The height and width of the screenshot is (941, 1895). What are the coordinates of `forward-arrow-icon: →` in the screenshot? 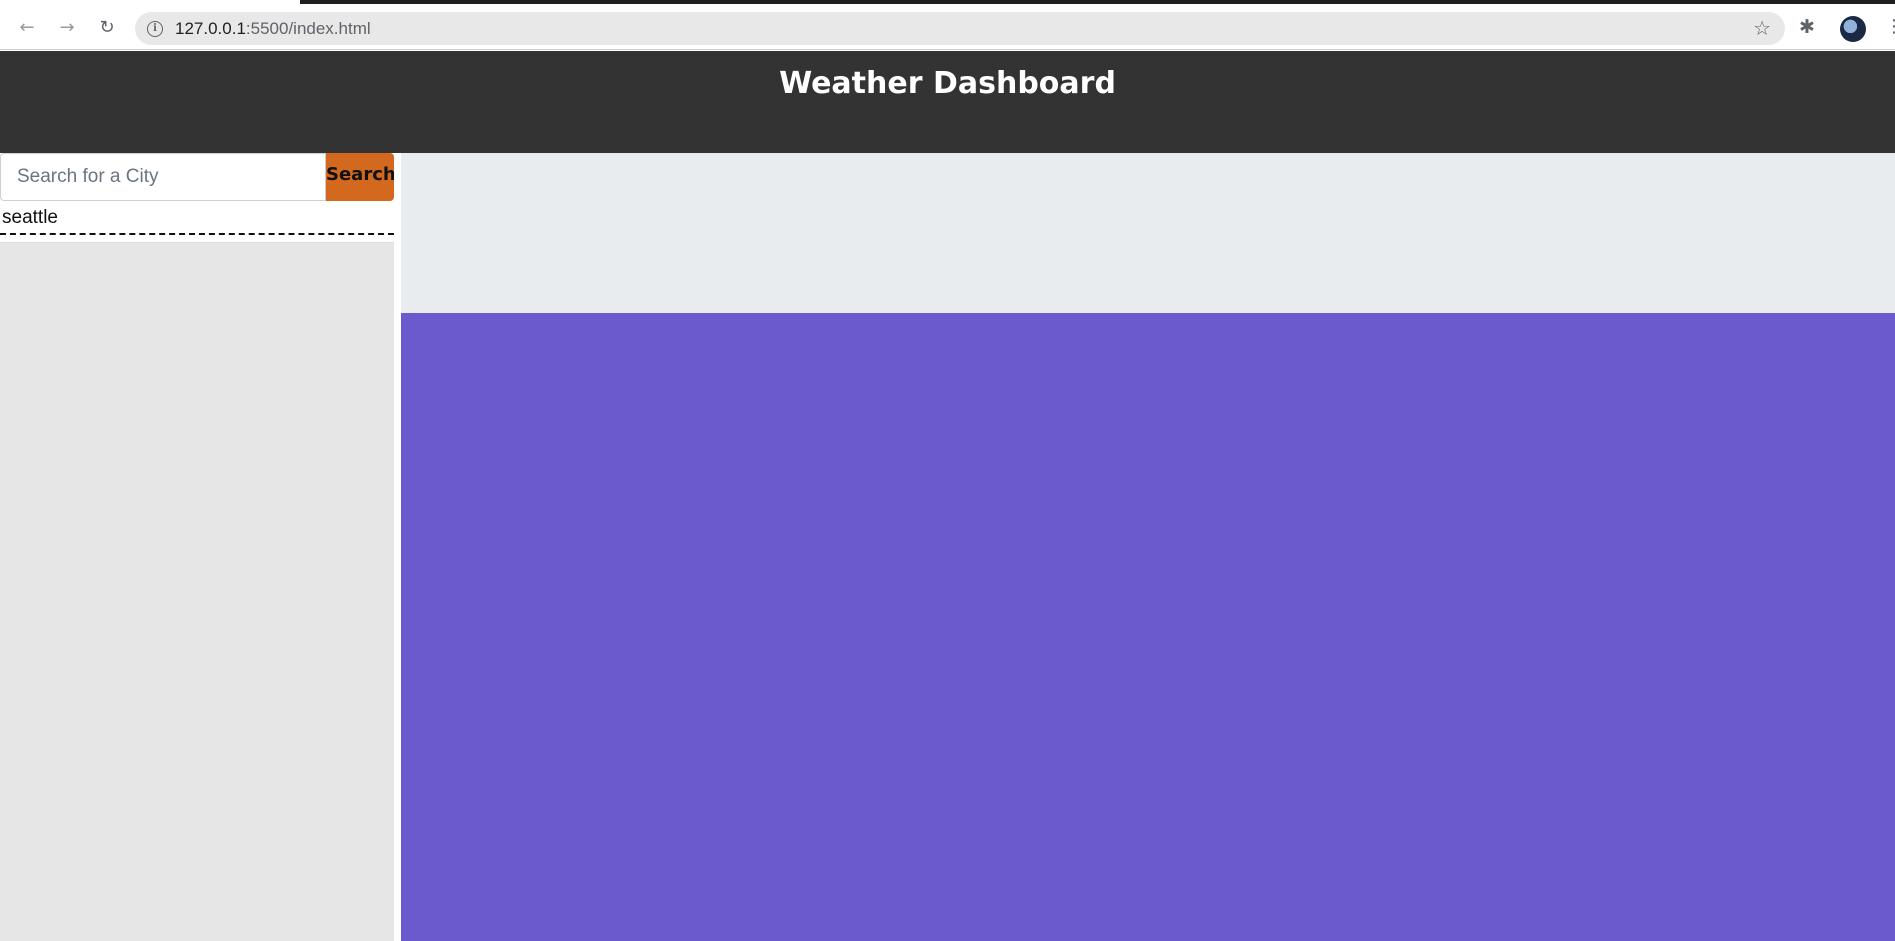 It's located at (67, 27).